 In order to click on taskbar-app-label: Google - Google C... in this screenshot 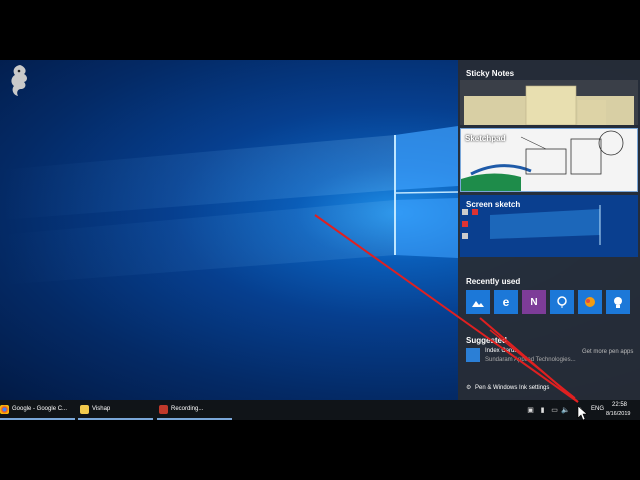, I will do `click(40, 409)`.